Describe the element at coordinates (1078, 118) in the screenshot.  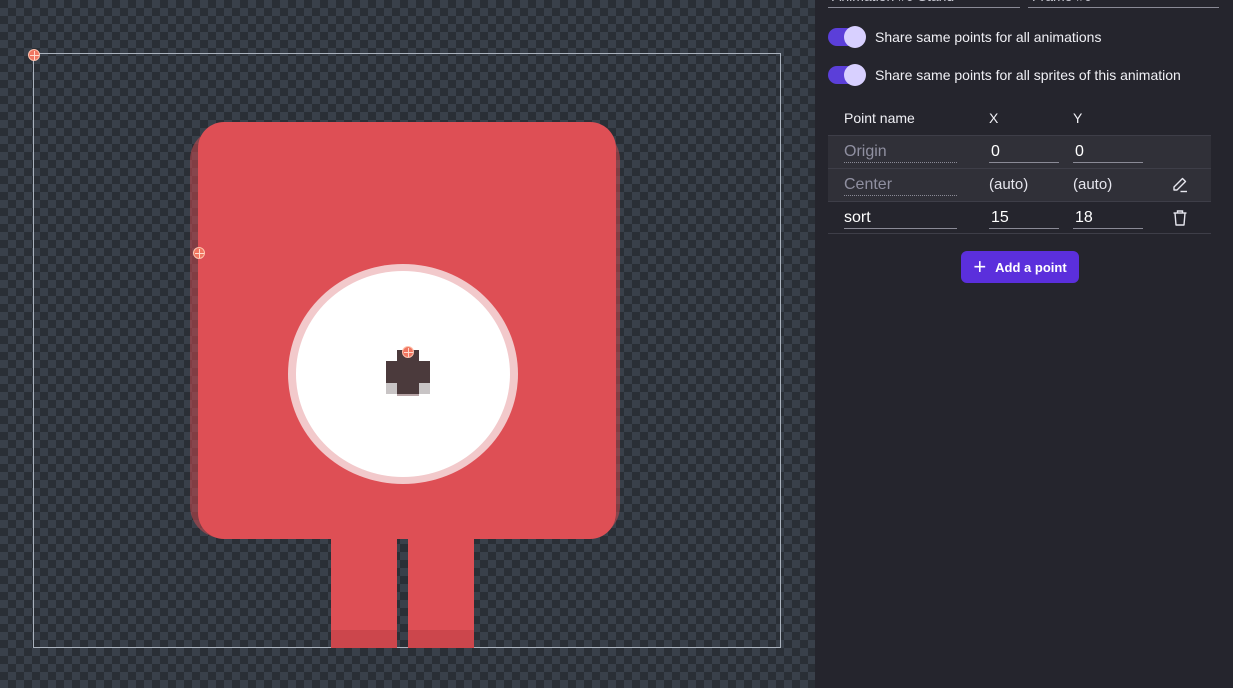
I see `header-y: Y` at that location.